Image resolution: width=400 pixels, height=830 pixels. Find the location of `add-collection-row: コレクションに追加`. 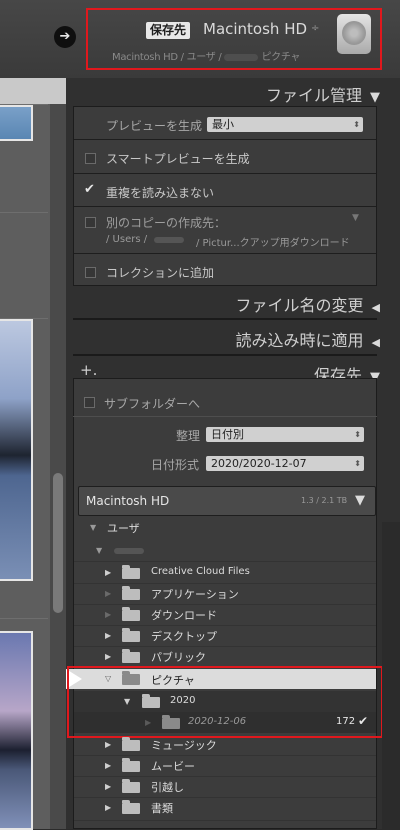

add-collection-row: コレクションに追加 is located at coordinates (225, 270).